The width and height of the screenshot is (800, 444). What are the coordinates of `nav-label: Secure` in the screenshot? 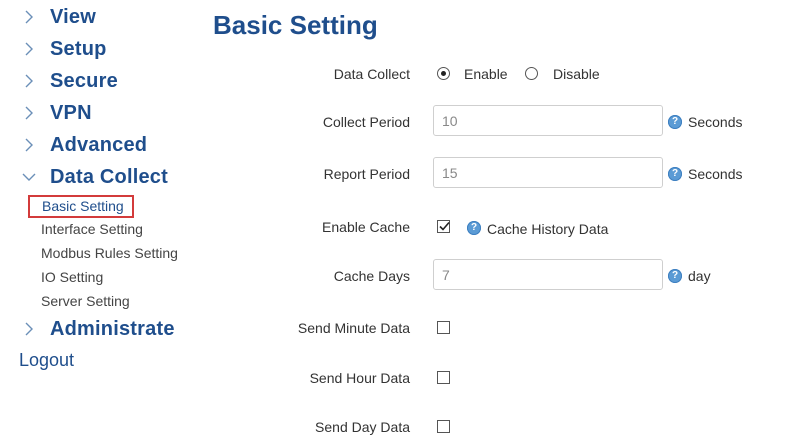 It's located at (84, 80).